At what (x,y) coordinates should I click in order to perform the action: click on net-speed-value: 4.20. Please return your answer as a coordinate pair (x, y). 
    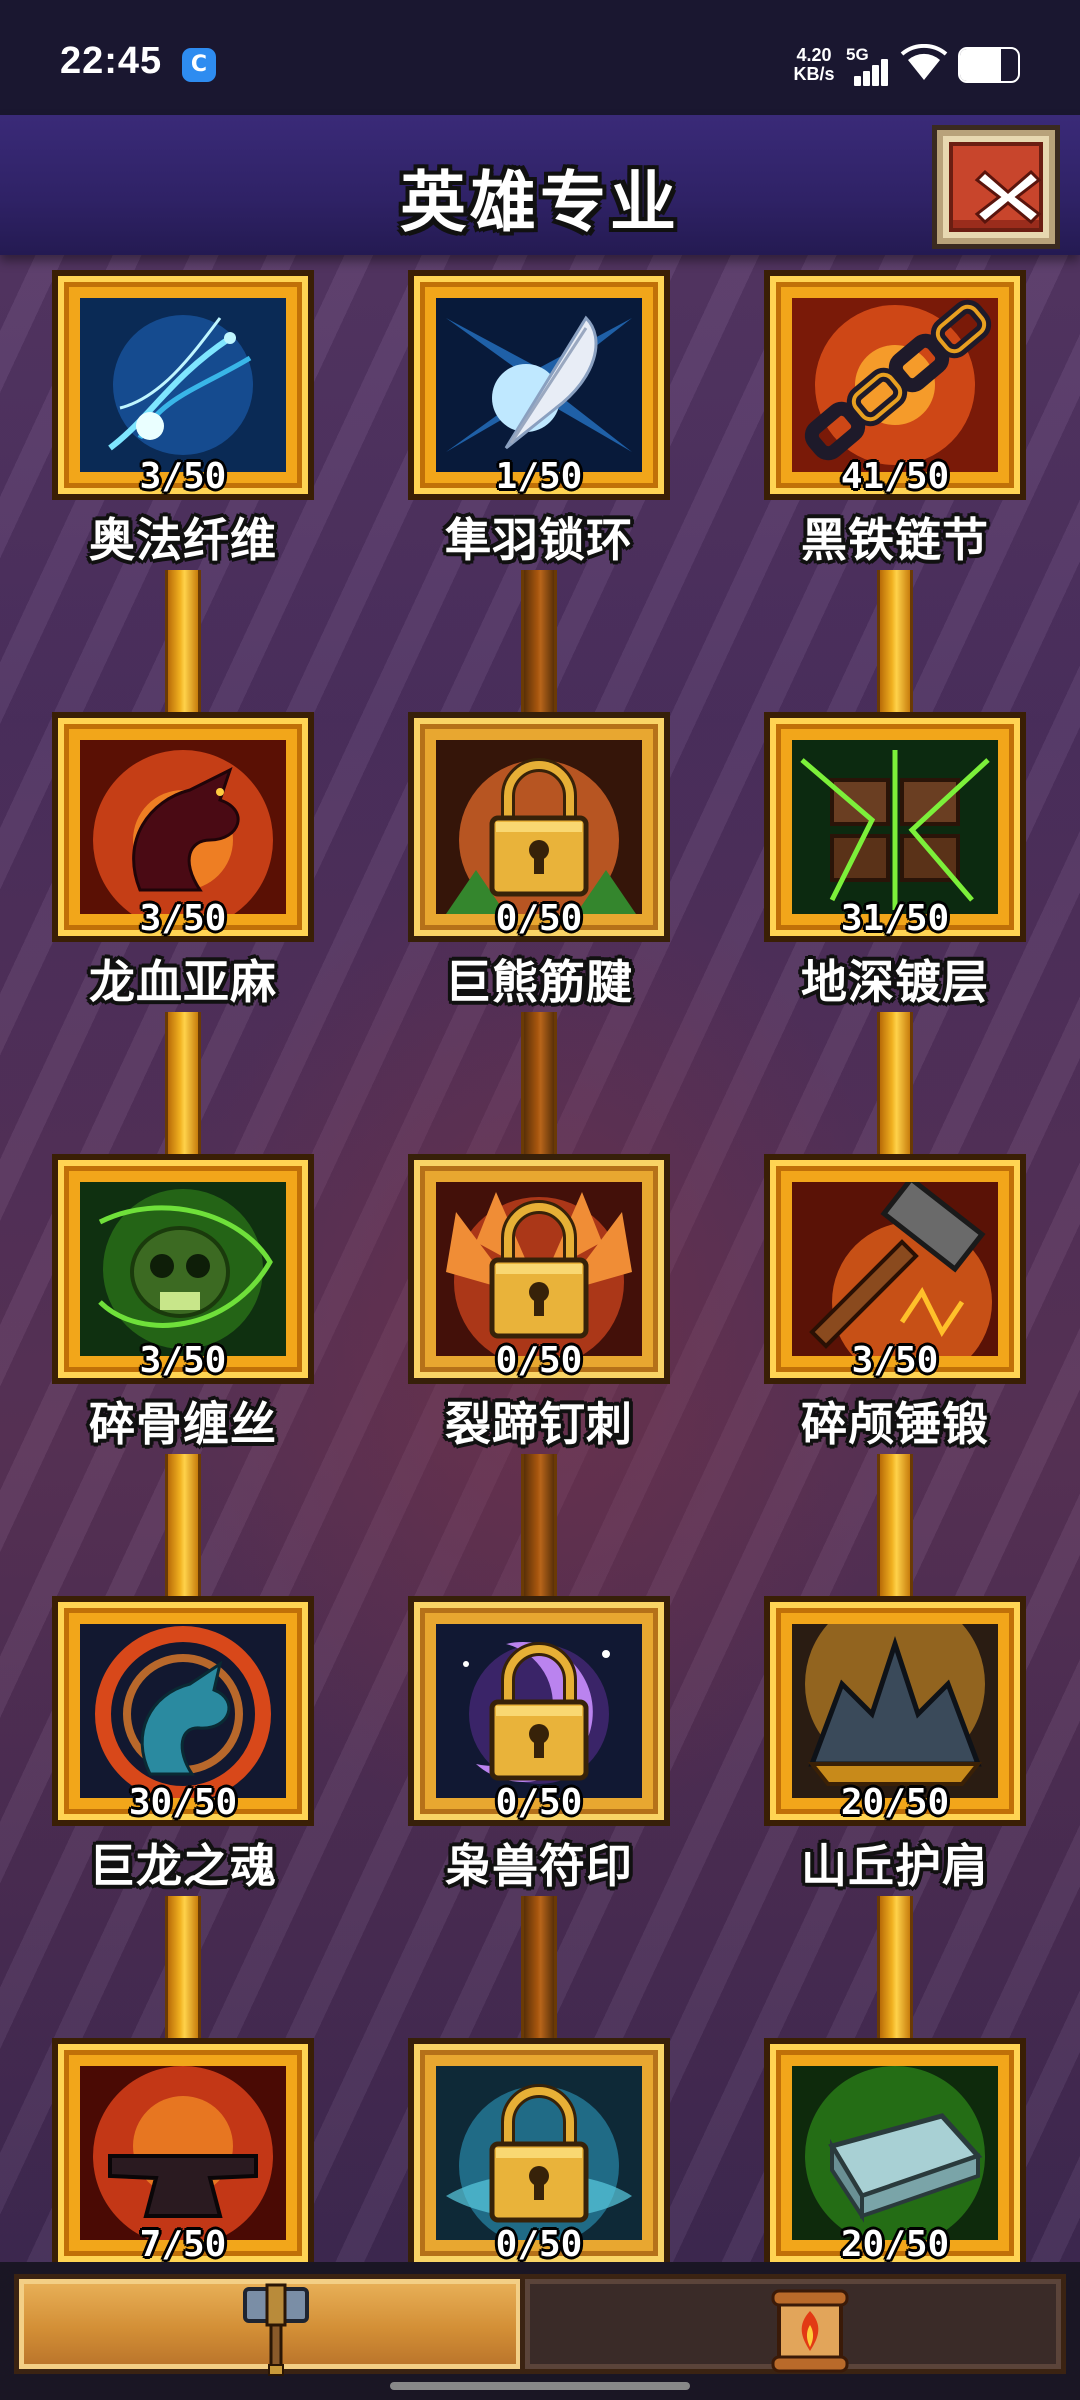
    Looking at the image, I should click on (814, 55).